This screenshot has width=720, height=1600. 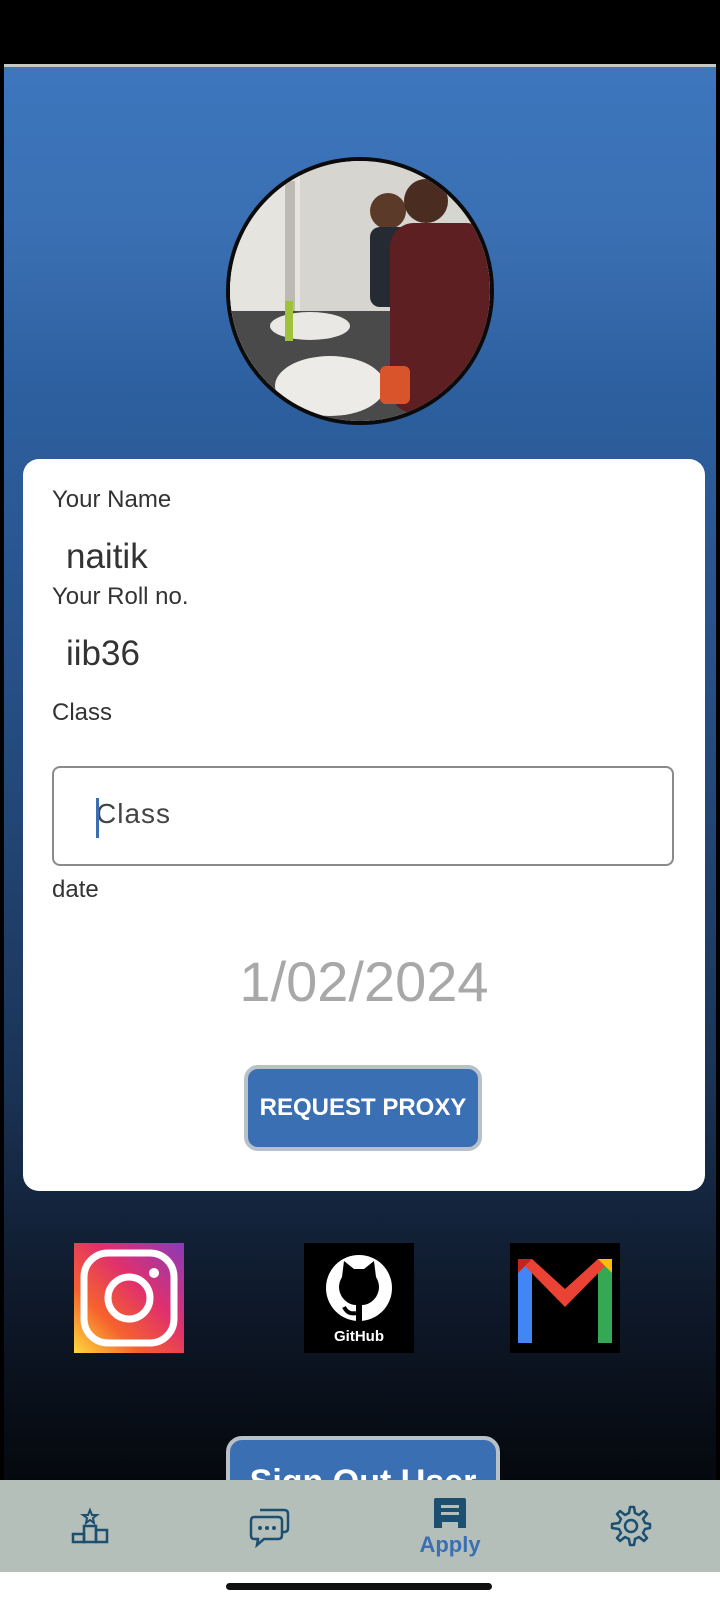 What do you see at coordinates (134, 813) in the screenshot?
I see `class-input-placeholder: Class` at bounding box center [134, 813].